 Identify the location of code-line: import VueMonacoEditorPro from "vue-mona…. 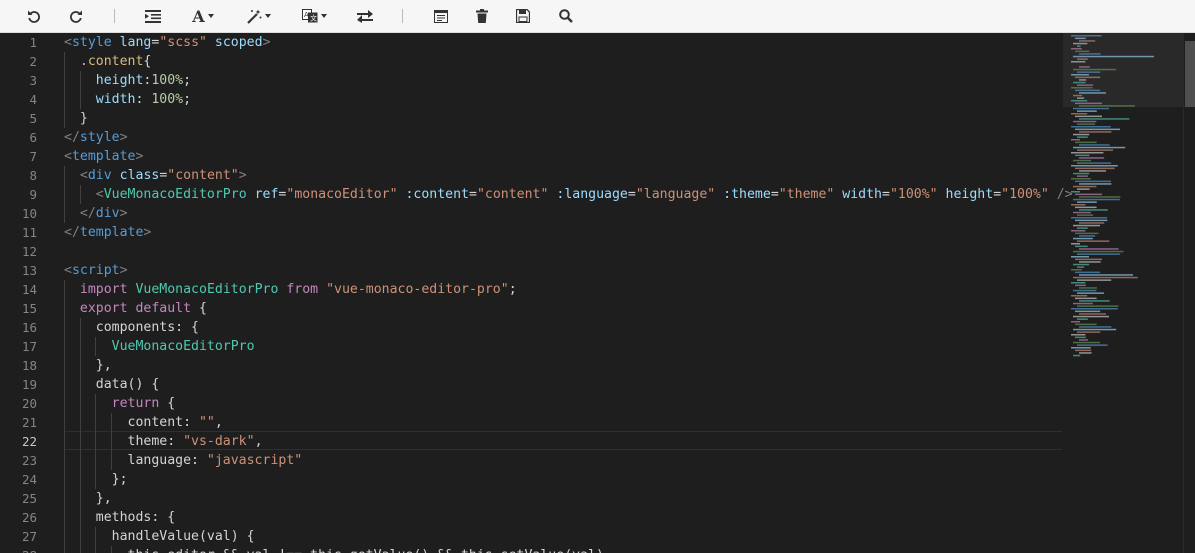
(298, 289).